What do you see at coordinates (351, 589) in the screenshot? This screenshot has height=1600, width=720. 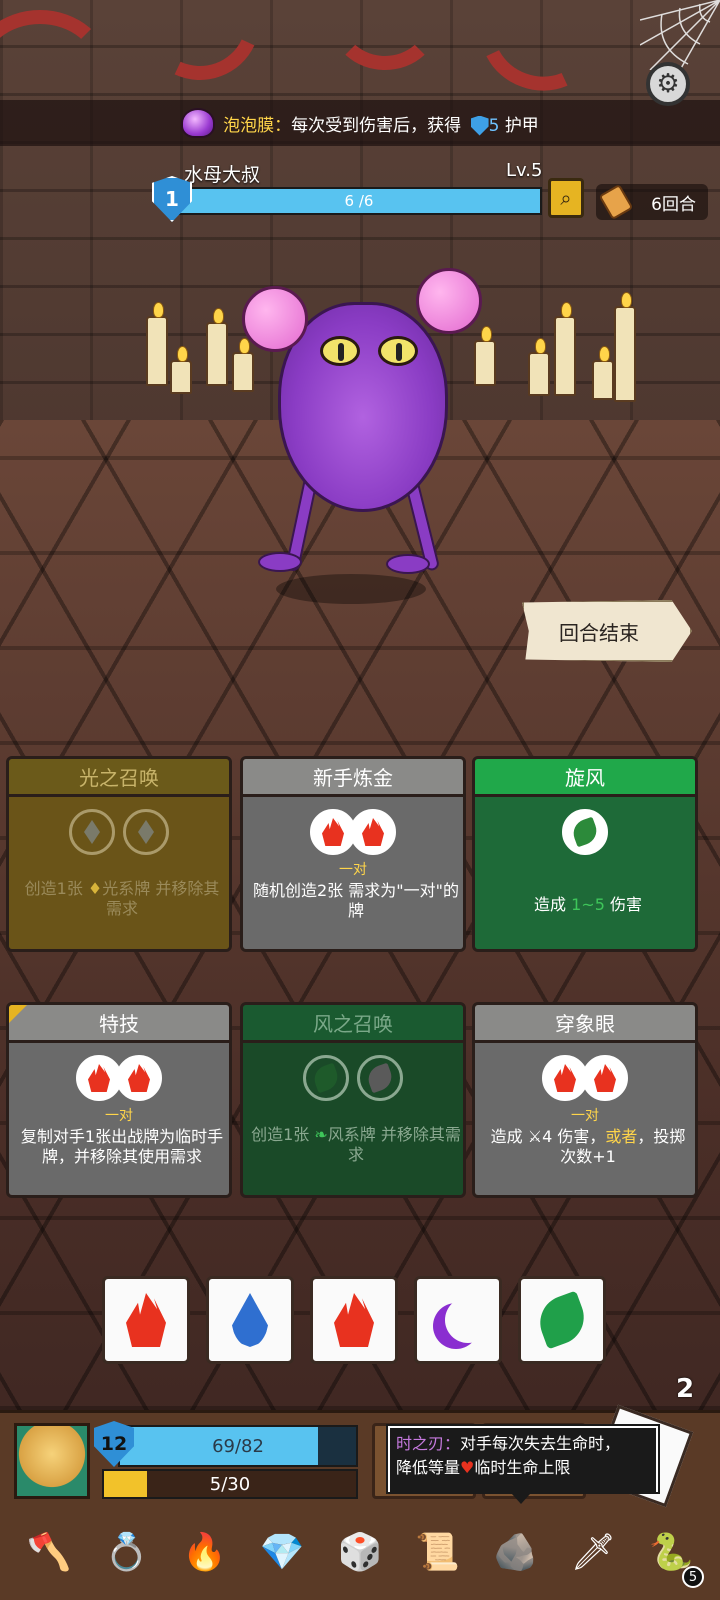 I see `monster-shadow` at bounding box center [351, 589].